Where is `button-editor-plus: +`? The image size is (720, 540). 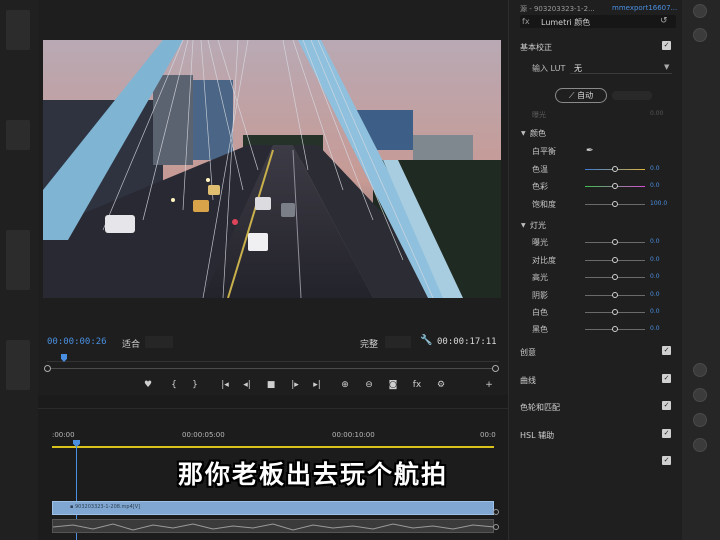
button-editor-plus: + is located at coordinates (489, 385).